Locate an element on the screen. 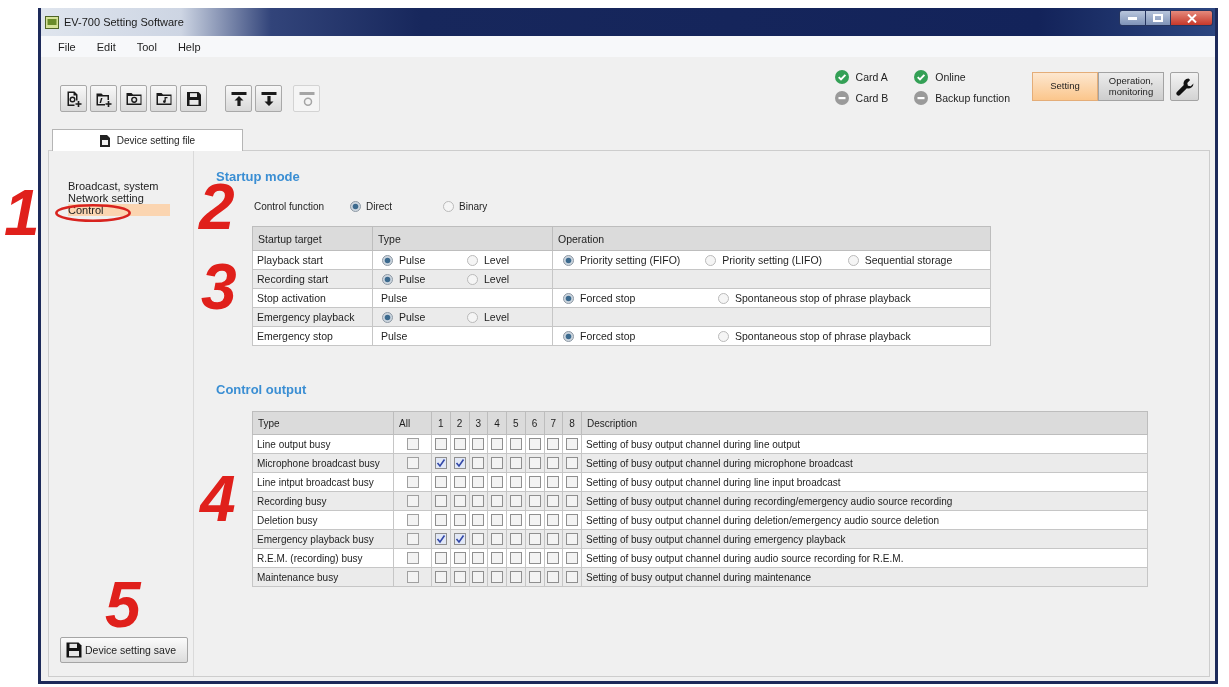 This screenshot has height=687, width=1229. settings-button is located at coordinates (1184, 86).